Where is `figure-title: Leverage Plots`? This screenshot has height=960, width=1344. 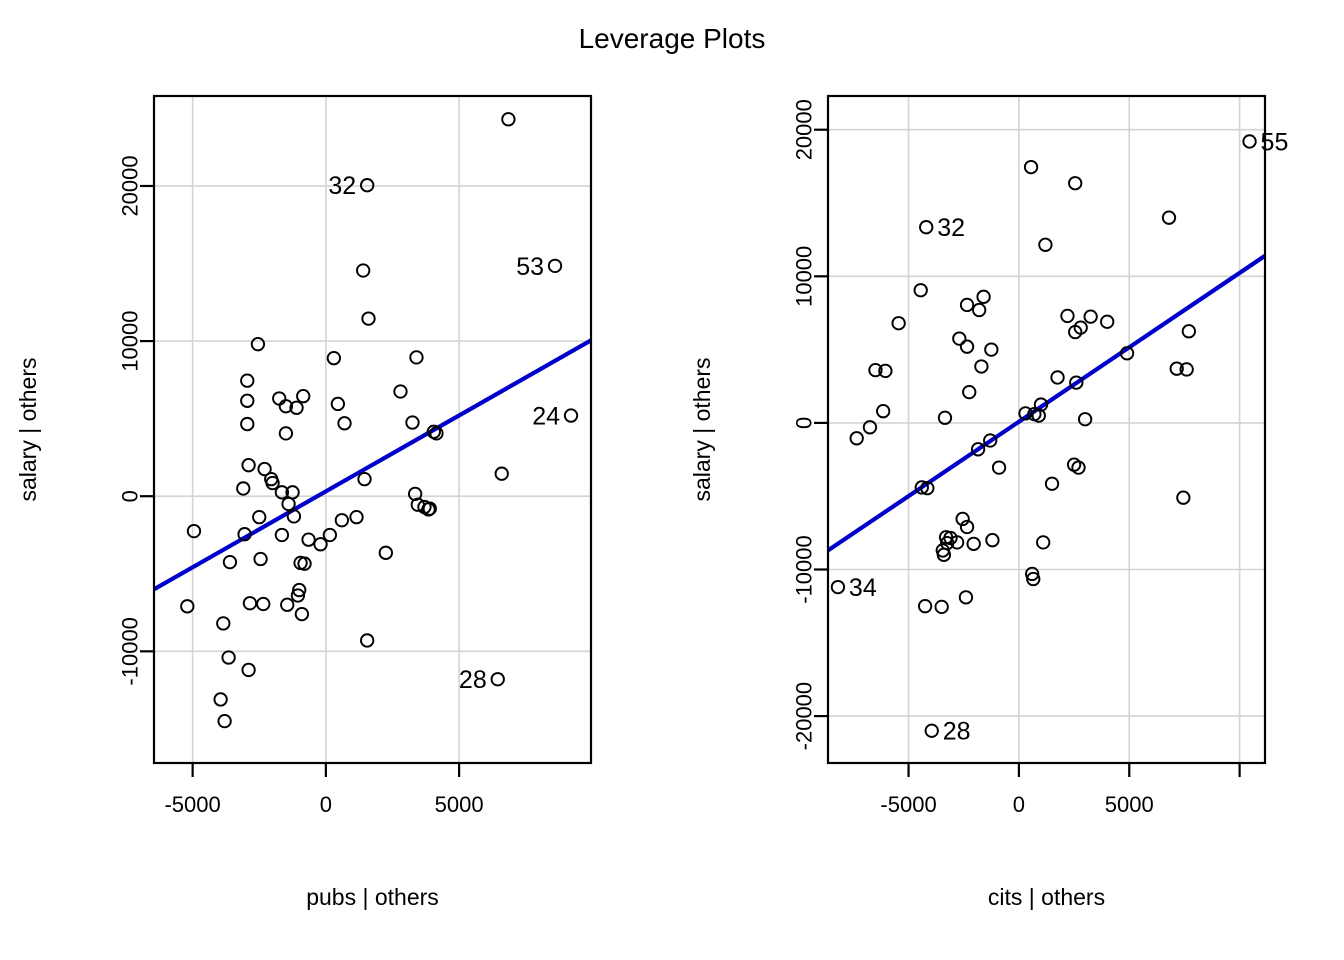
figure-title: Leverage Plots is located at coordinates (672, 38).